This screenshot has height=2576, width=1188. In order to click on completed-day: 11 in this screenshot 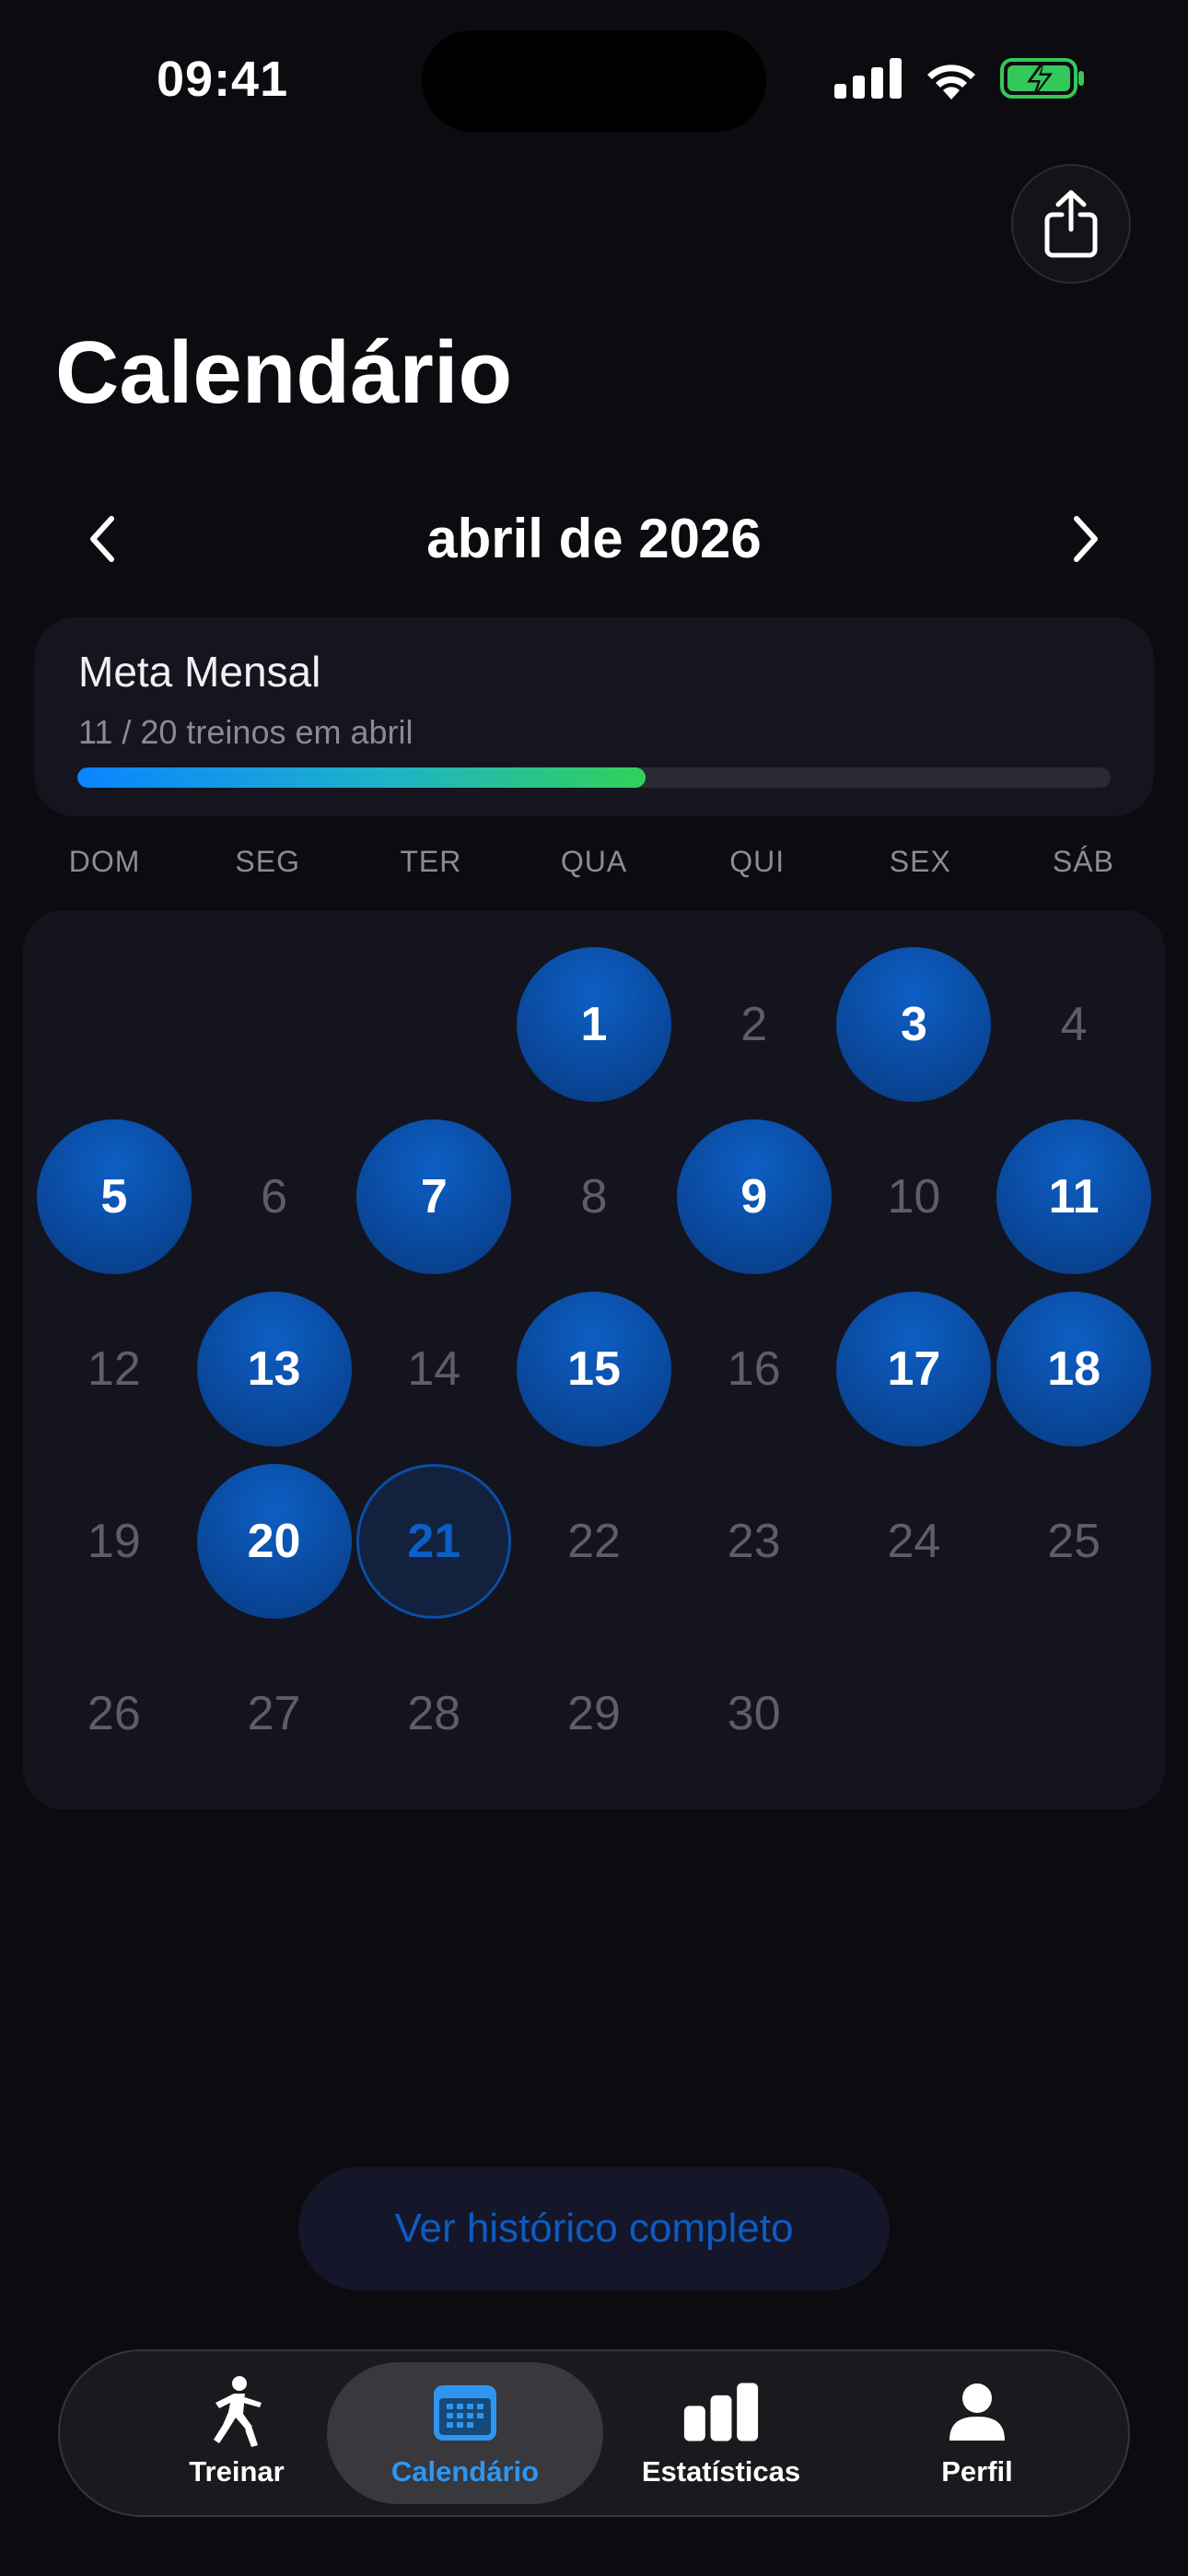, I will do `click(1074, 1196)`.